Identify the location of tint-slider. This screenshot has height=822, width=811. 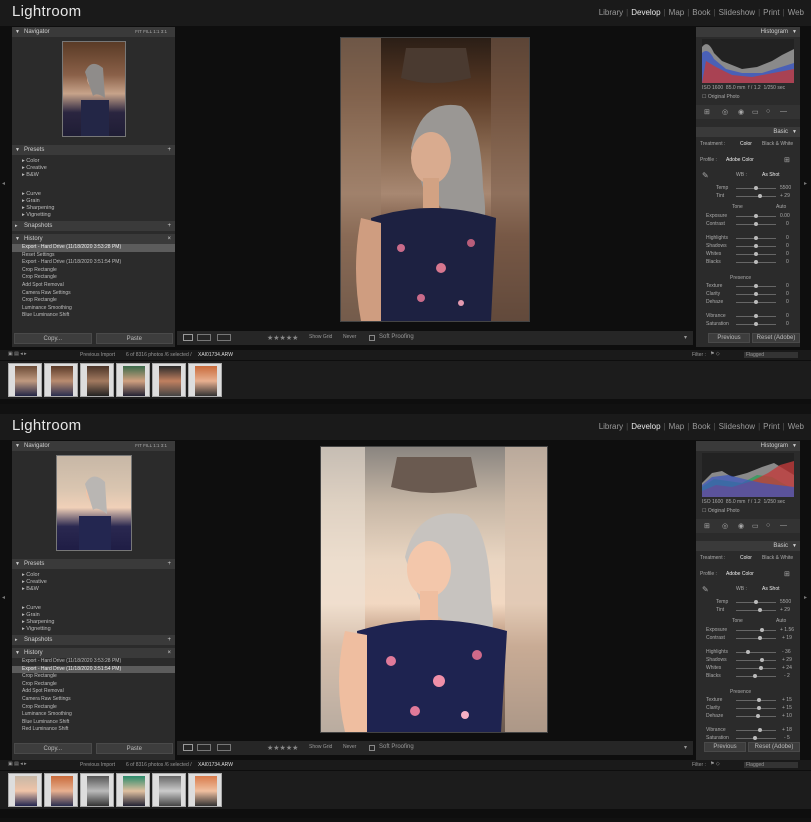
(756, 610).